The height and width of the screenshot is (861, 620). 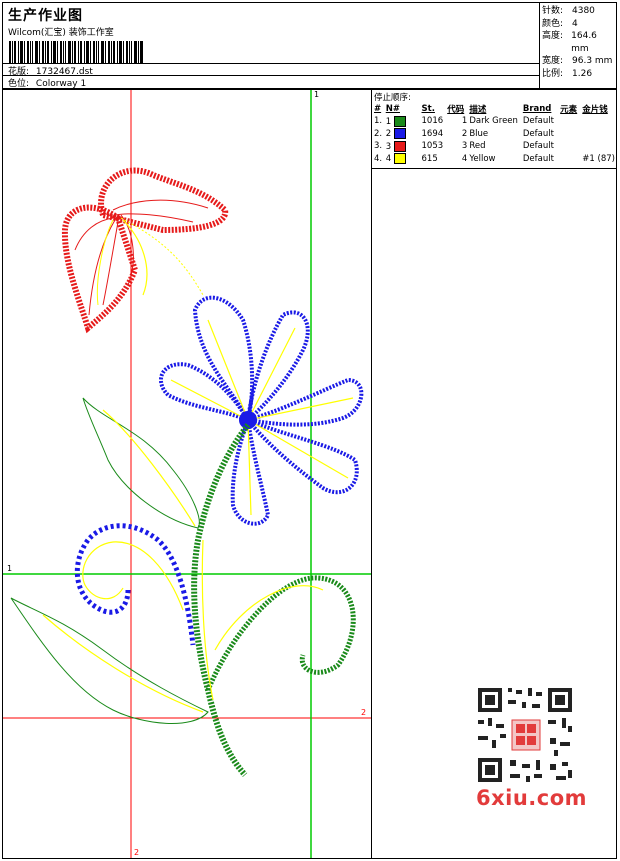 What do you see at coordinates (494, 108) in the screenshot?
I see `legend-header-row: # N# St. 代码 描述 Brand 元素 金片钱` at bounding box center [494, 108].